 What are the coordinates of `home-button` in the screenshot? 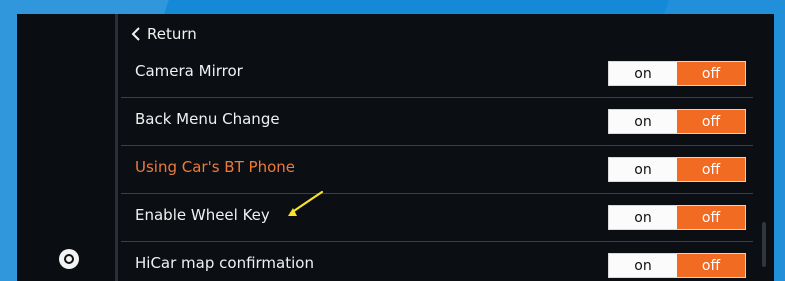 It's located at (69, 259).